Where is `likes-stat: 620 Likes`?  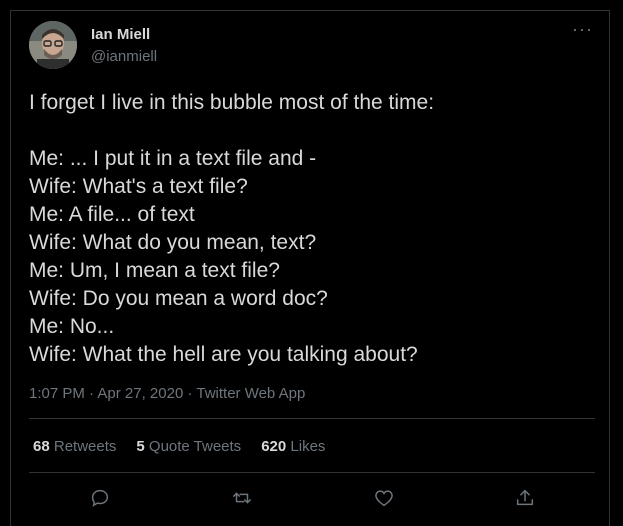 likes-stat: 620 Likes is located at coordinates (293, 446).